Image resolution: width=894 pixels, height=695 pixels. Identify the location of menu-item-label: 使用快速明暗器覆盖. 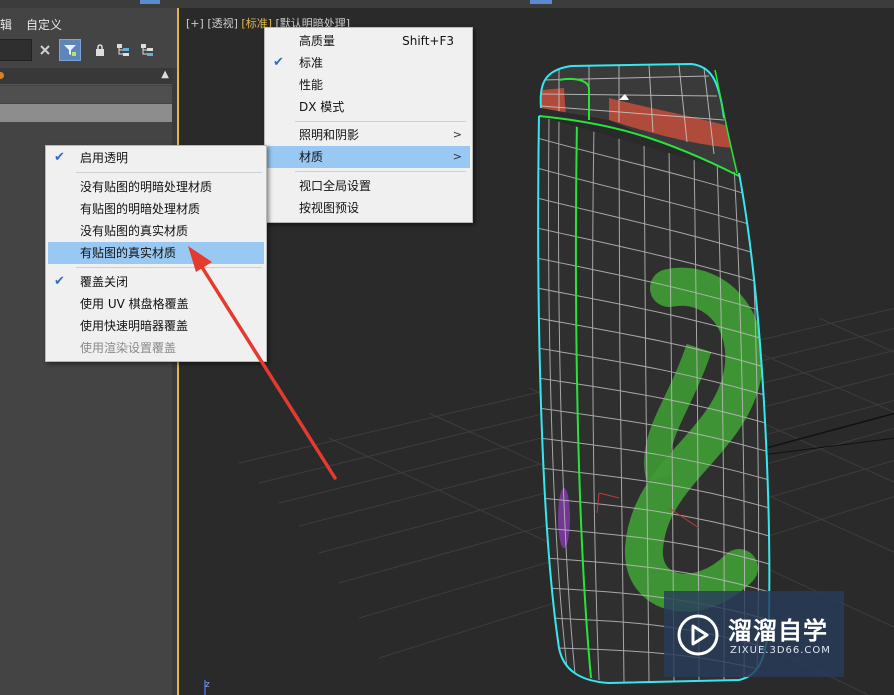
(134, 326).